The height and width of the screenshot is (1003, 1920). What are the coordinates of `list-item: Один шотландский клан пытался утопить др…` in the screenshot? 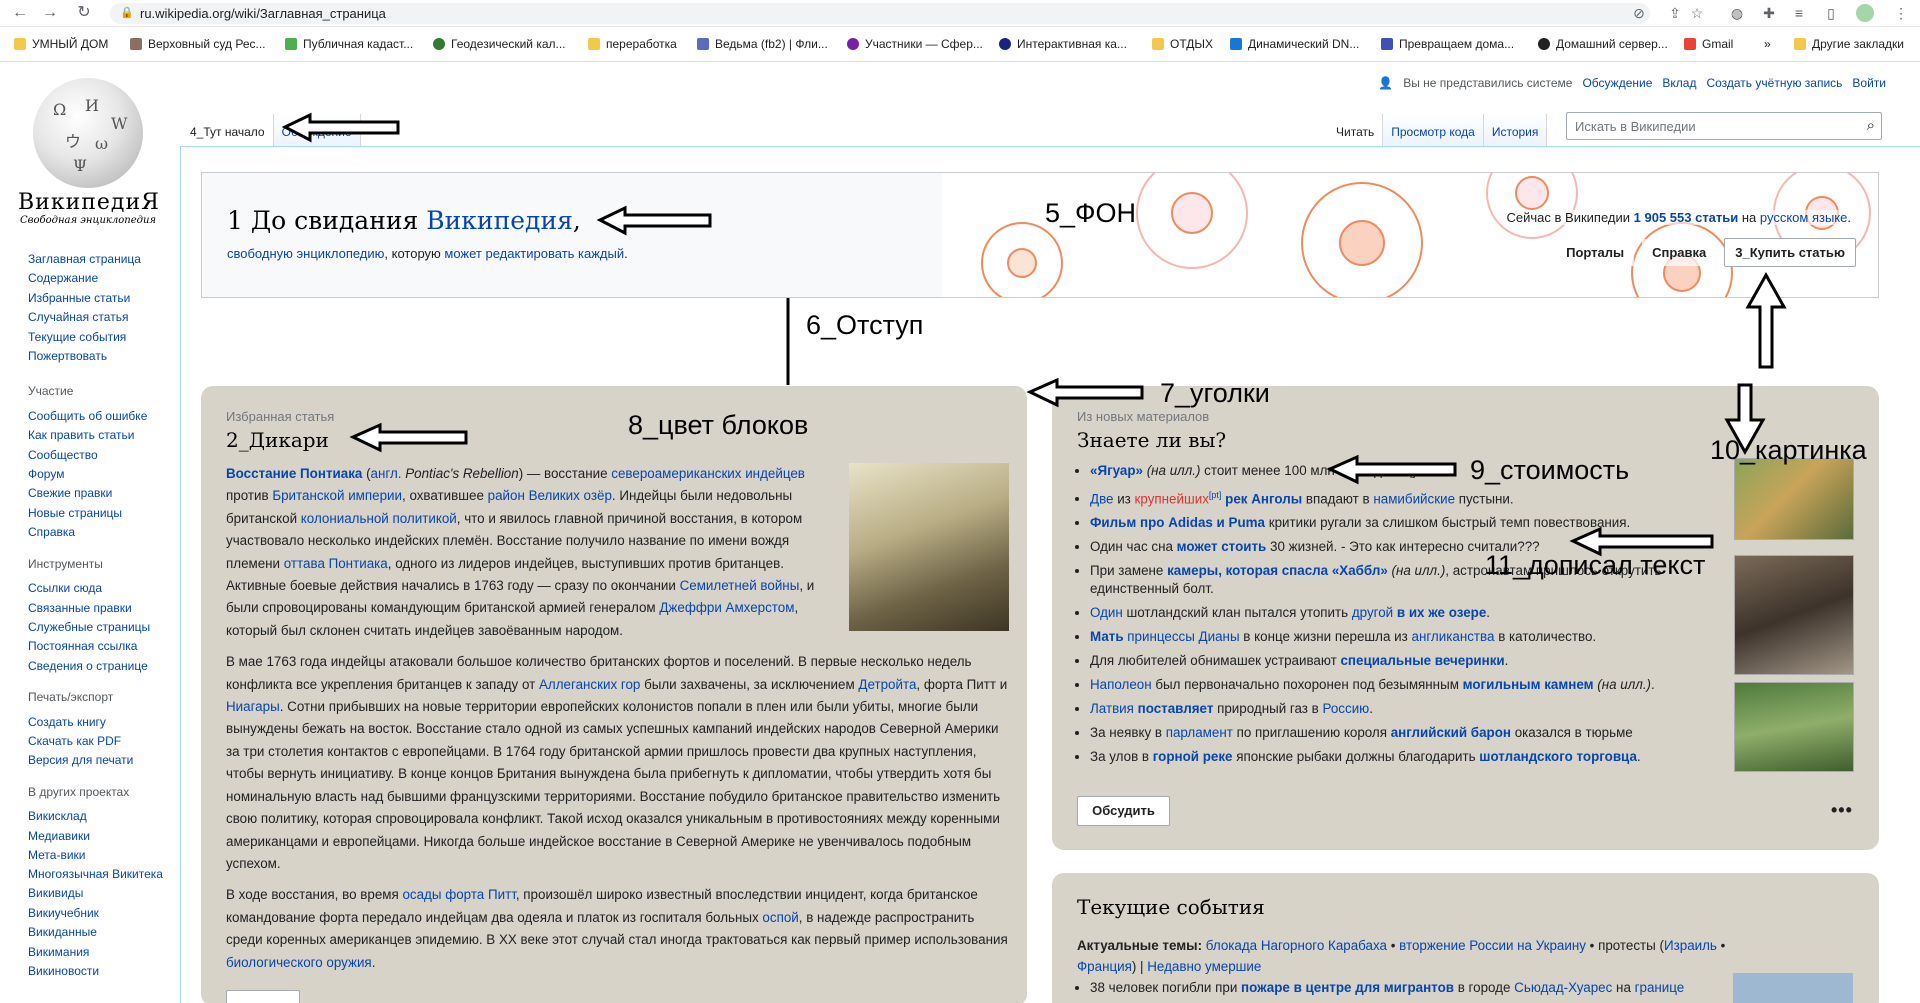 It's located at (1400, 613).